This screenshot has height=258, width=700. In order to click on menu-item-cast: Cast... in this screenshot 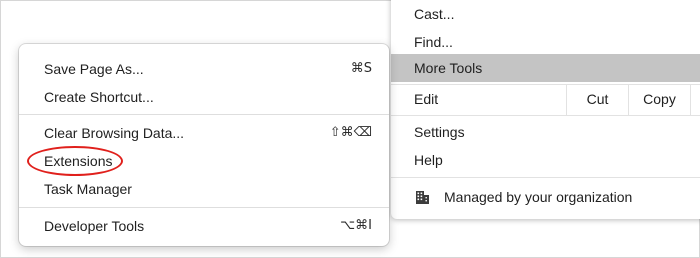, I will do `click(545, 14)`.